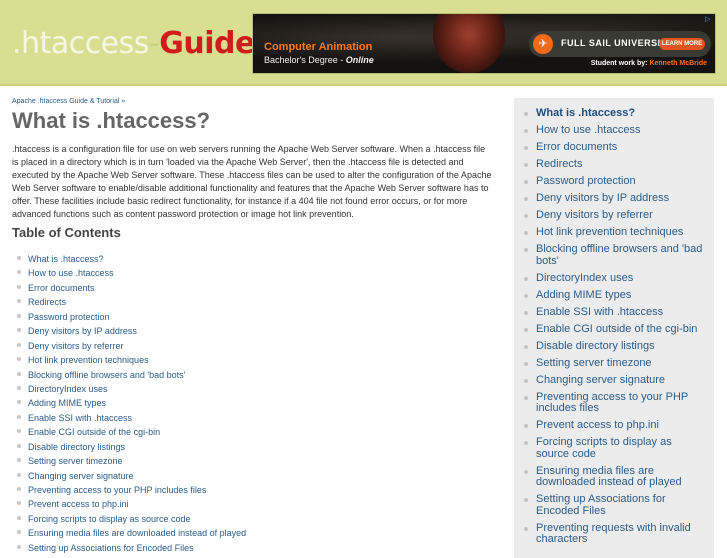  What do you see at coordinates (620, 44) in the screenshot?
I see `ad-brand-pill: ✈ FULL SAIL UNIVERSITY. LEARN MORE` at bounding box center [620, 44].